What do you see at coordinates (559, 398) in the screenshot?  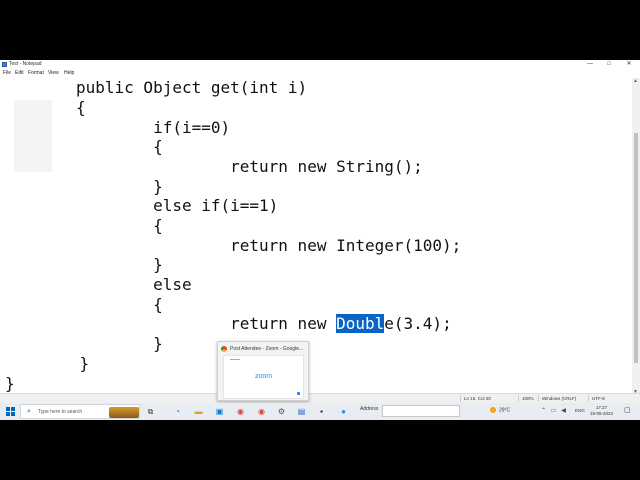 I see `line-ending: Windows (CRLF)` at bounding box center [559, 398].